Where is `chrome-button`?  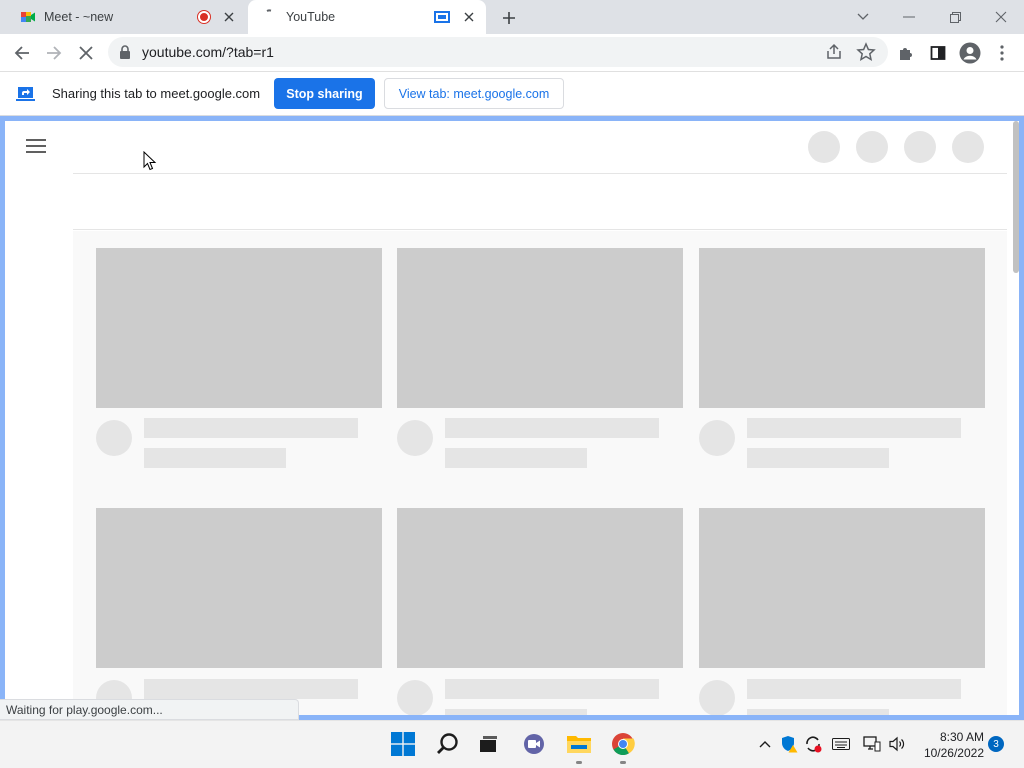 chrome-button is located at coordinates (623, 744).